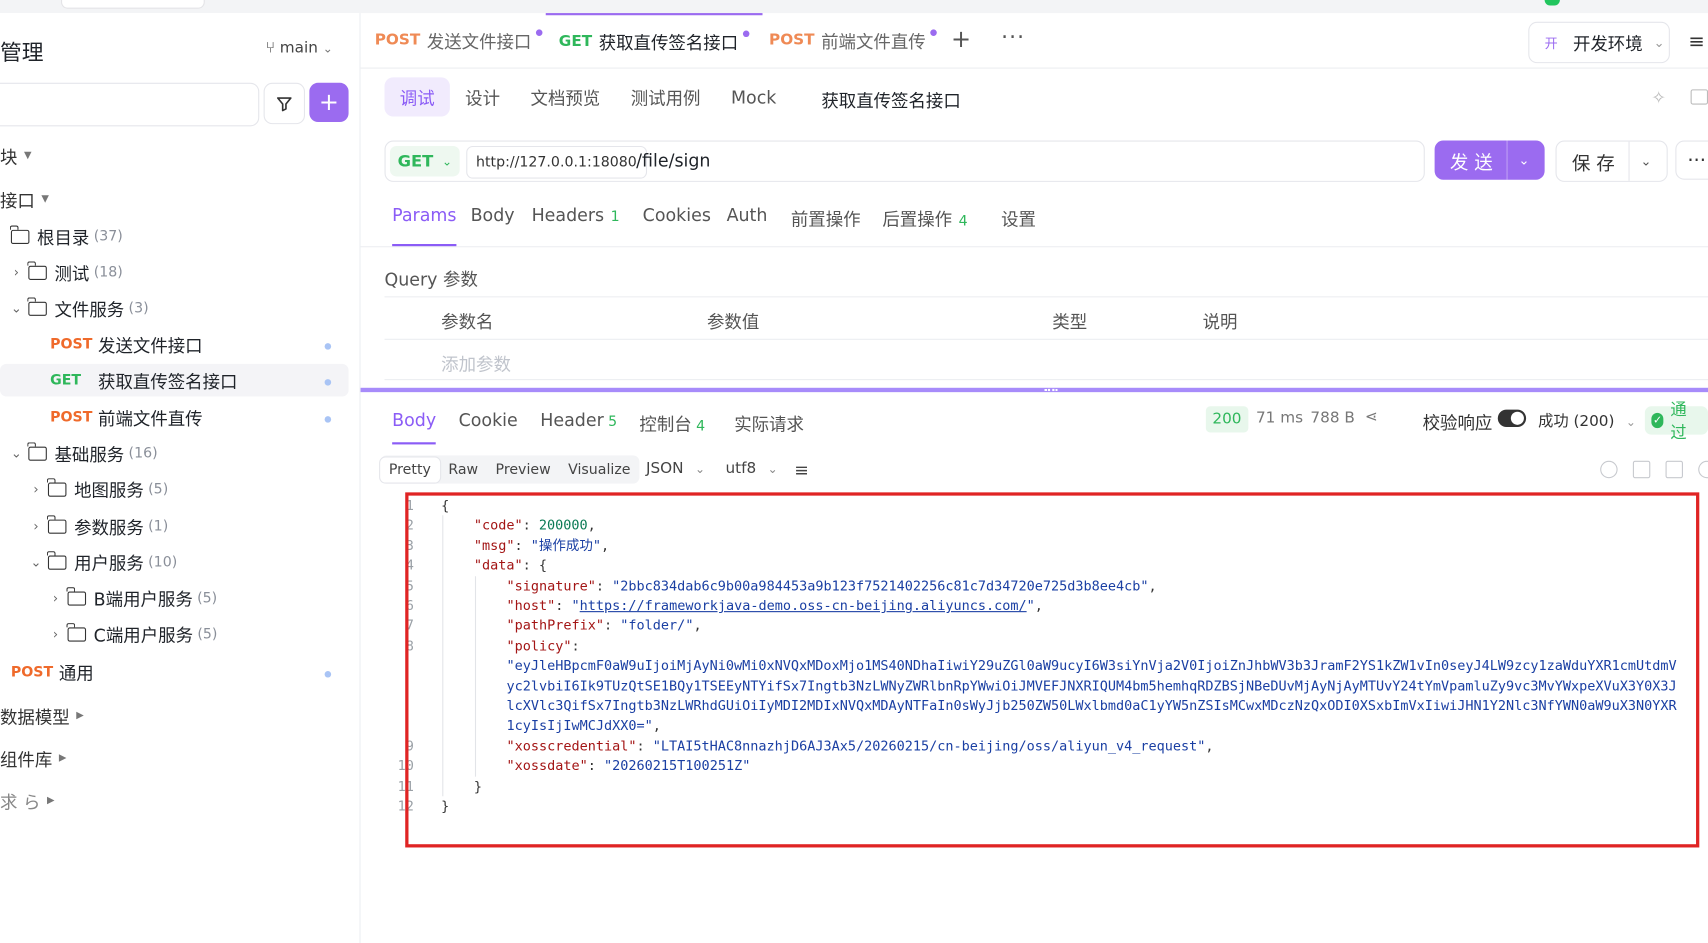 The image size is (1708, 943). I want to click on tree-label: 基础服务, so click(89, 455).